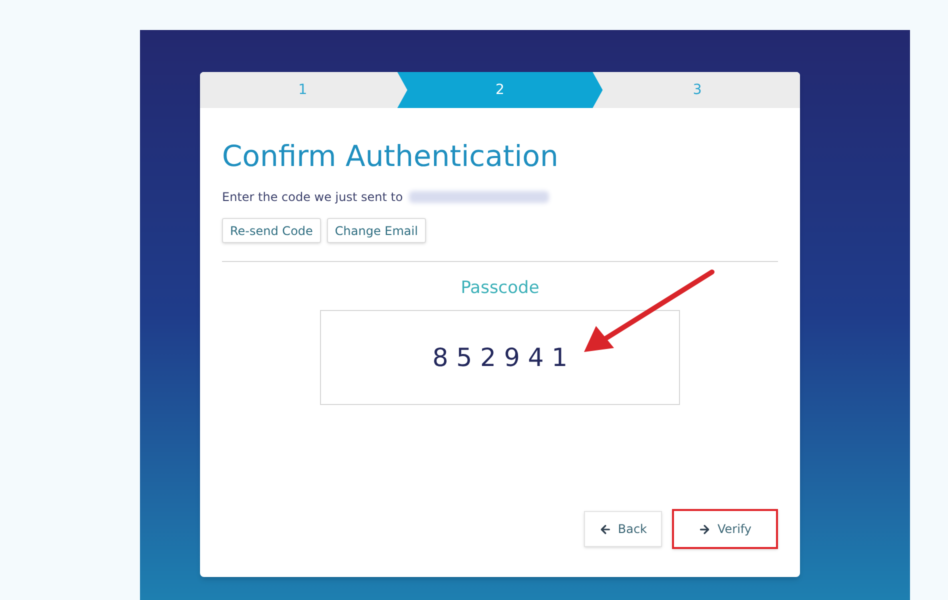 The height and width of the screenshot is (600, 948). What do you see at coordinates (705, 529) in the screenshot?
I see `arrow-right-icon` at bounding box center [705, 529].